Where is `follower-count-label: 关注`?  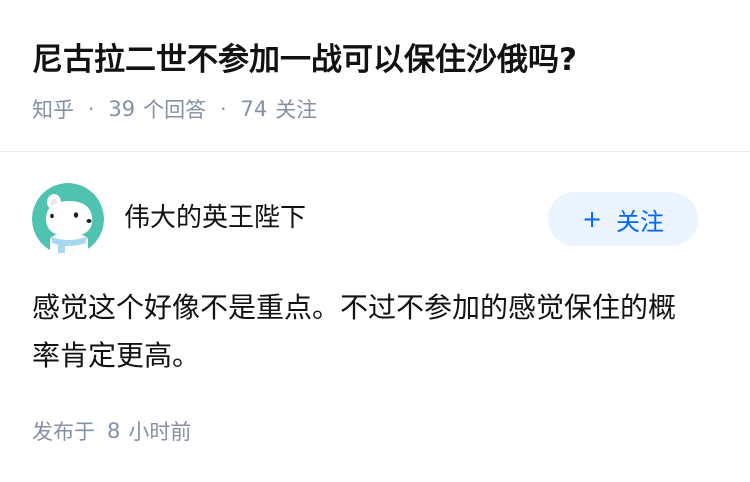 follower-count-label: 关注 is located at coordinates (296, 110).